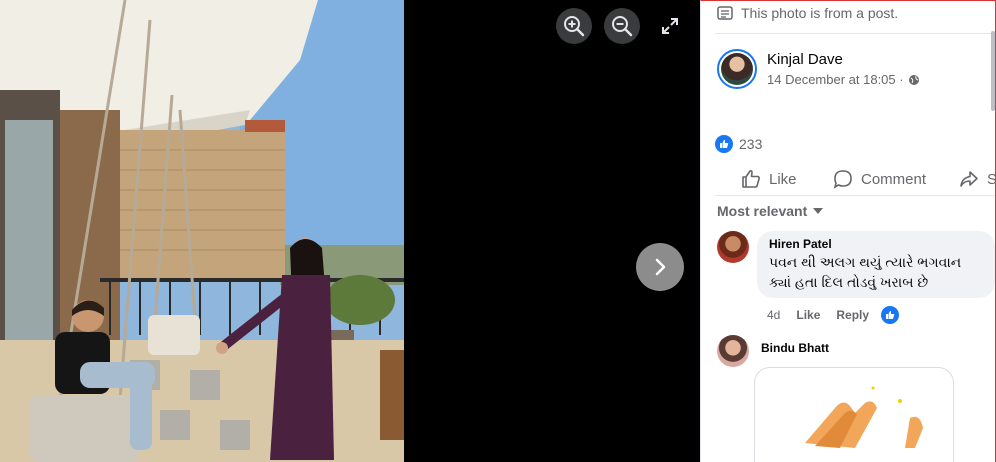 The width and height of the screenshot is (996, 462). Describe the element at coordinates (993, 71) in the screenshot. I see `scrollbar` at that location.